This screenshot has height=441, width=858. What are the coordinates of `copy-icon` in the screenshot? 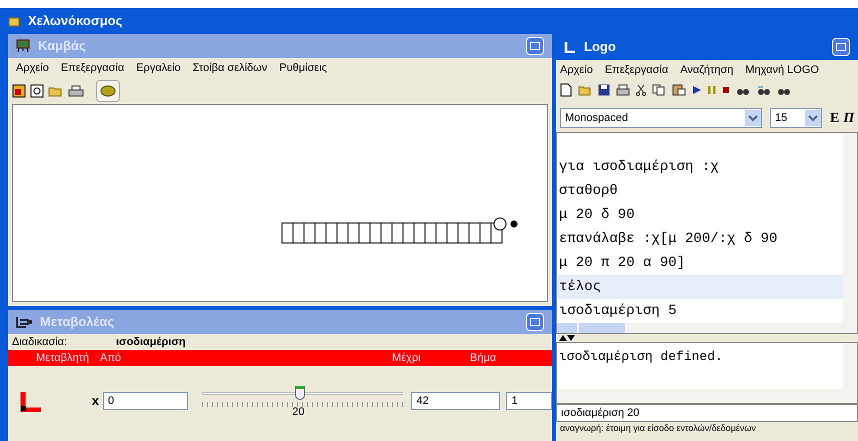 It's located at (659, 90).